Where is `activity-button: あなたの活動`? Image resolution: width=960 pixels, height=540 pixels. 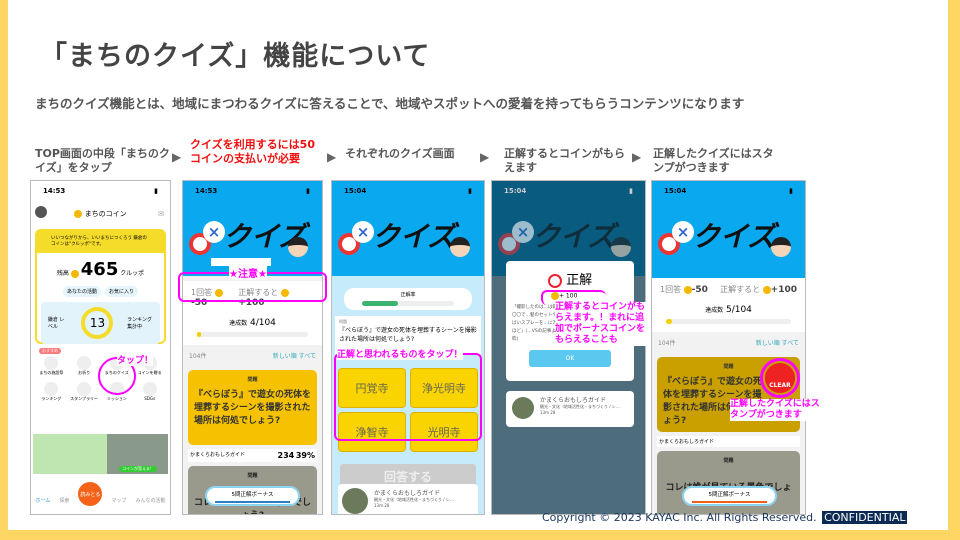 activity-button: あなたの活動 is located at coordinates (81, 291).